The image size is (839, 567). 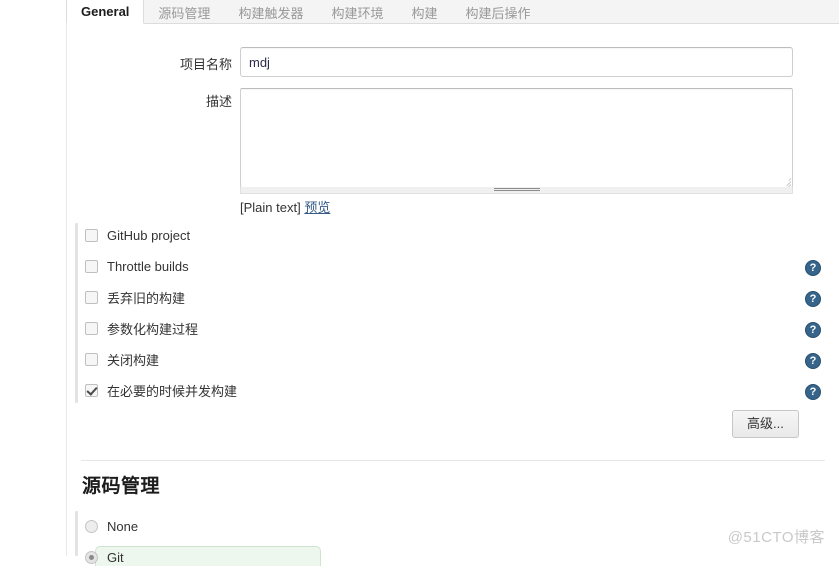 I want to click on tab-scm-label: 源码管理, so click(x=184, y=13).